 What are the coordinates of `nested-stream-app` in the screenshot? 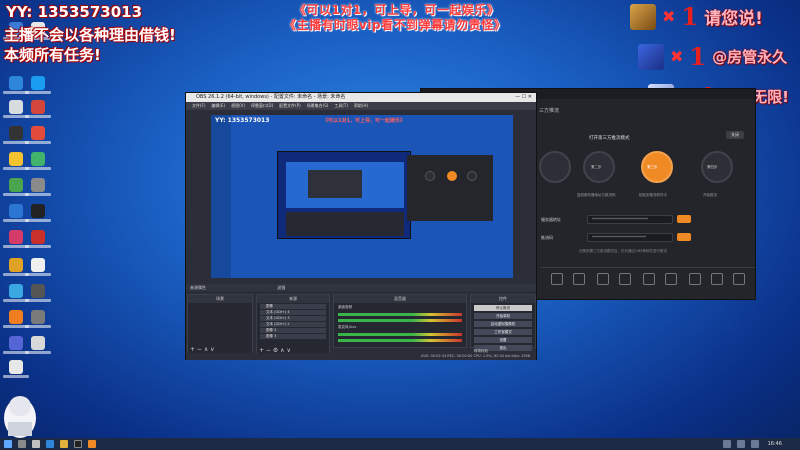 It's located at (450, 188).